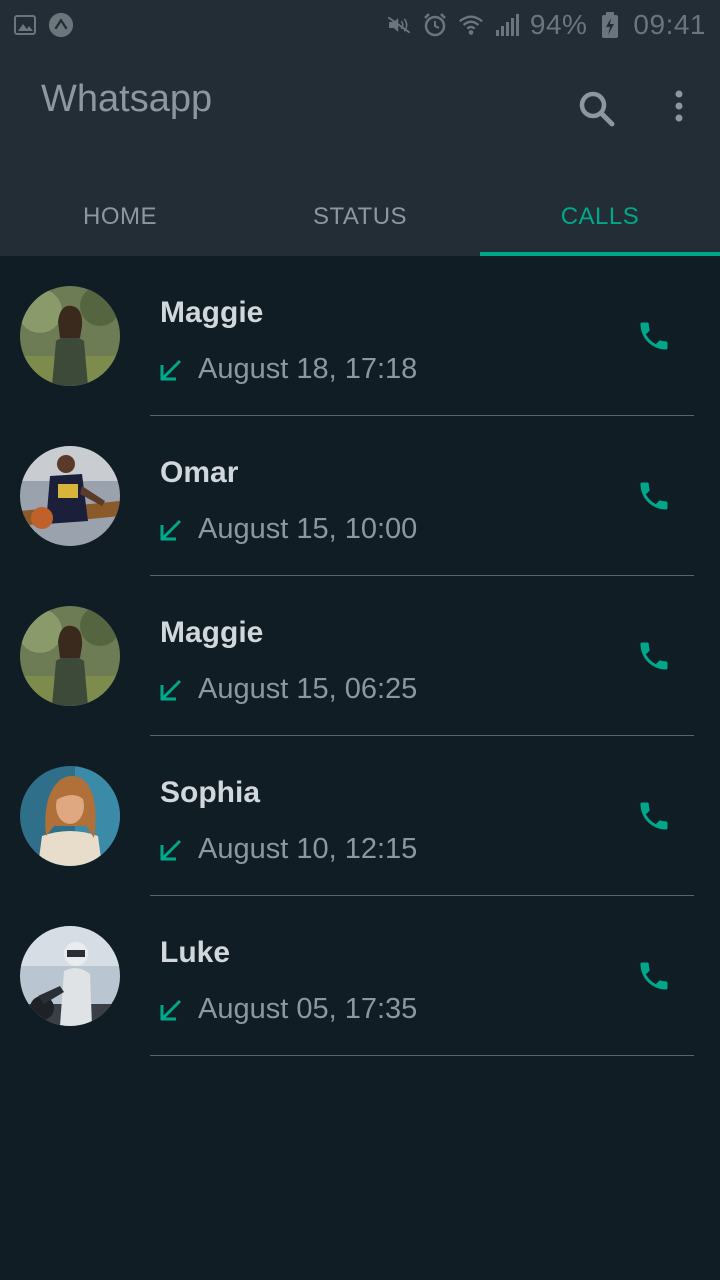  What do you see at coordinates (308, 689) in the screenshot?
I see `call-time: August 15, 06:25` at bounding box center [308, 689].